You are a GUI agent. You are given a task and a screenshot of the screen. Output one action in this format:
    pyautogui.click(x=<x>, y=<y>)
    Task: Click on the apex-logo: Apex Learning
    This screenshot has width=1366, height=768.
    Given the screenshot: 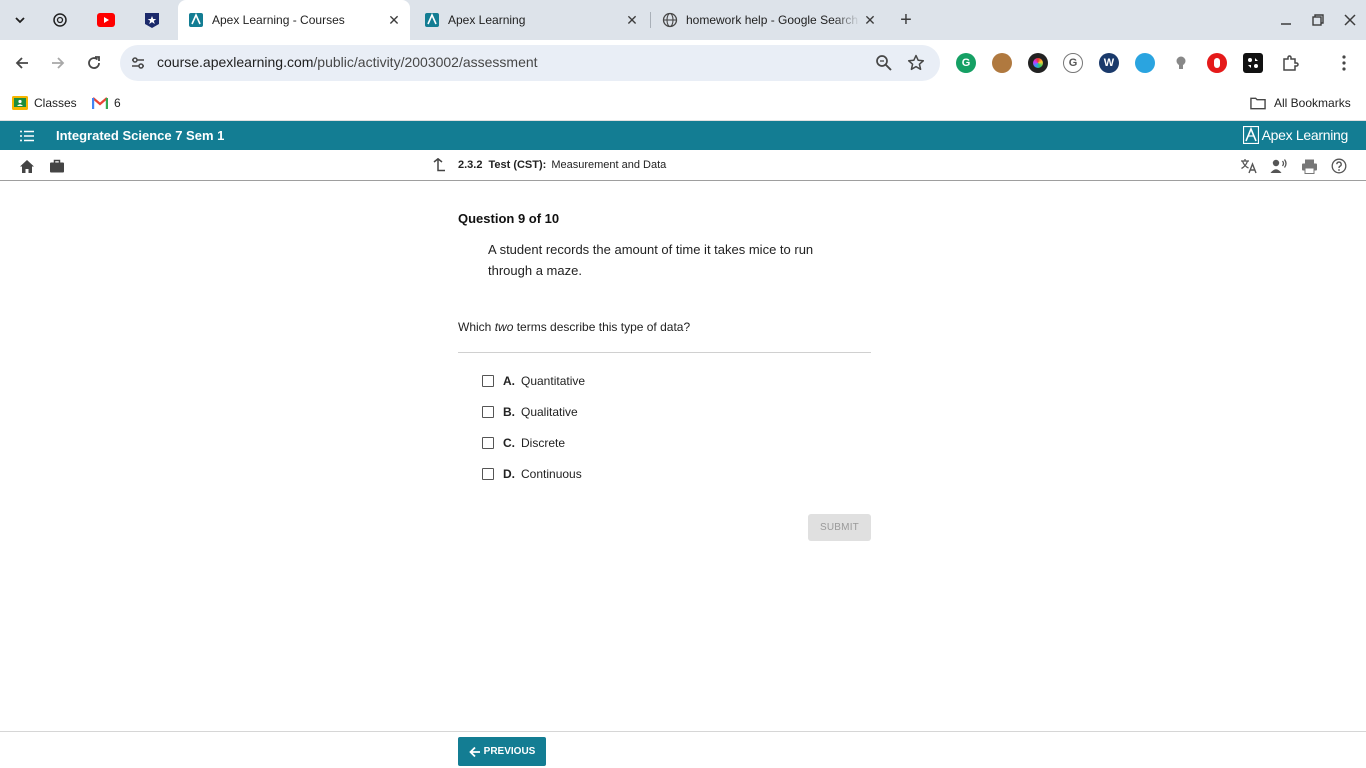 What is the action you would take?
    pyautogui.click(x=1295, y=135)
    